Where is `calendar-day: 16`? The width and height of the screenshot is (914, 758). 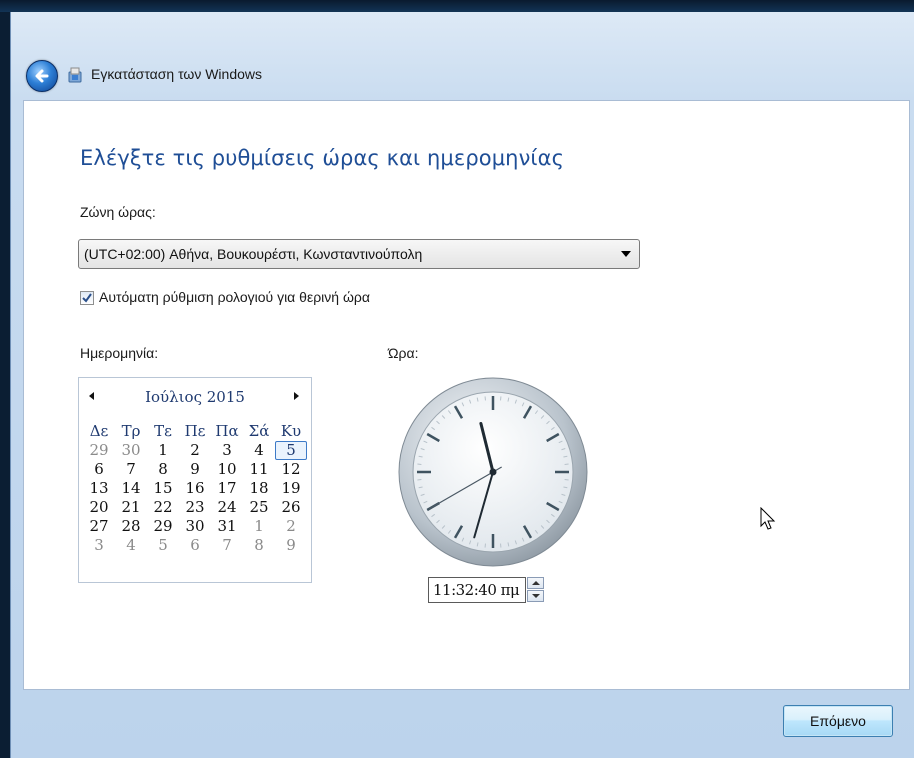 calendar-day: 16 is located at coordinates (195, 488).